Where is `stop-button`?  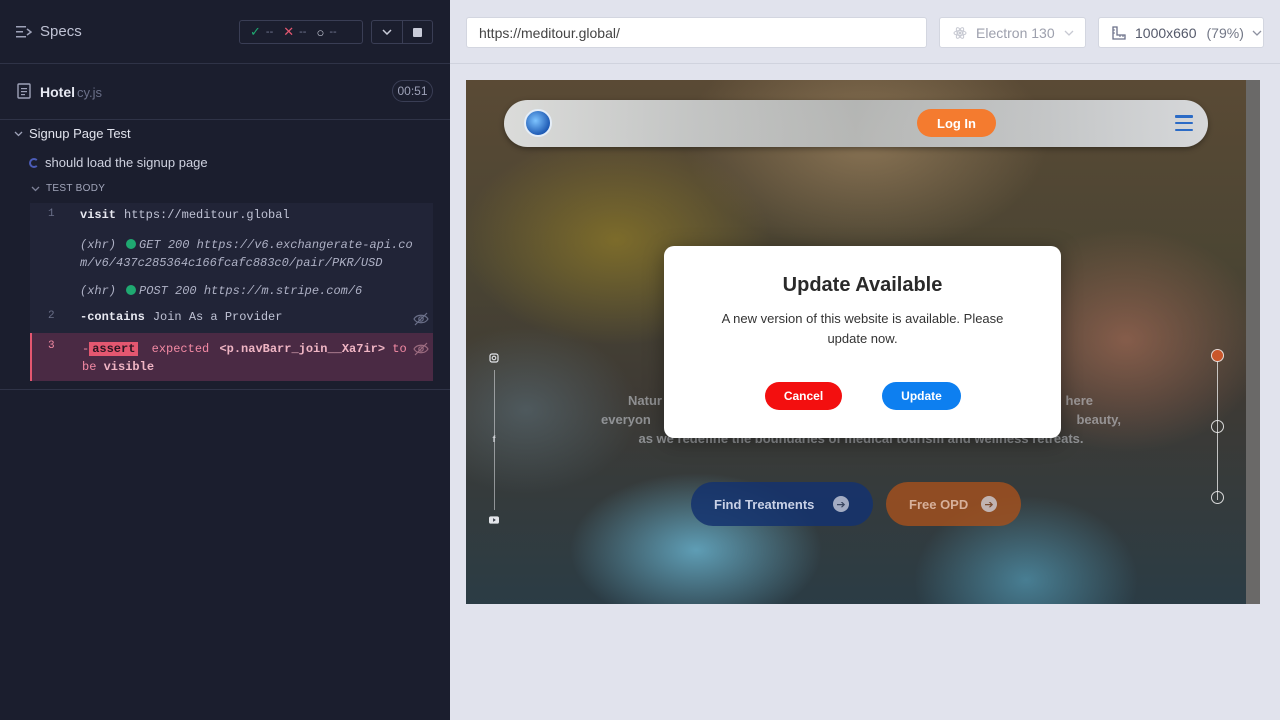 stop-button is located at coordinates (416, 32).